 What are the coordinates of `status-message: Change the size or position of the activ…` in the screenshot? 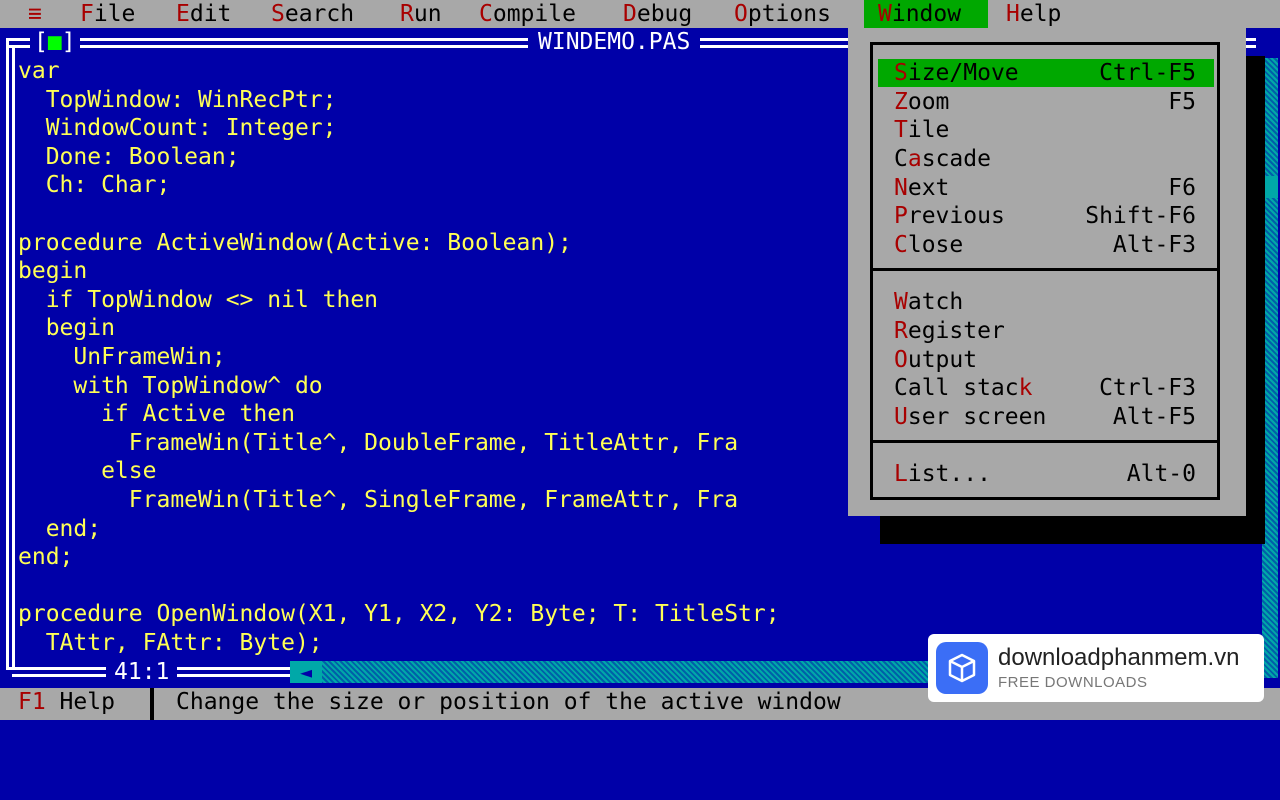 It's located at (508, 702).